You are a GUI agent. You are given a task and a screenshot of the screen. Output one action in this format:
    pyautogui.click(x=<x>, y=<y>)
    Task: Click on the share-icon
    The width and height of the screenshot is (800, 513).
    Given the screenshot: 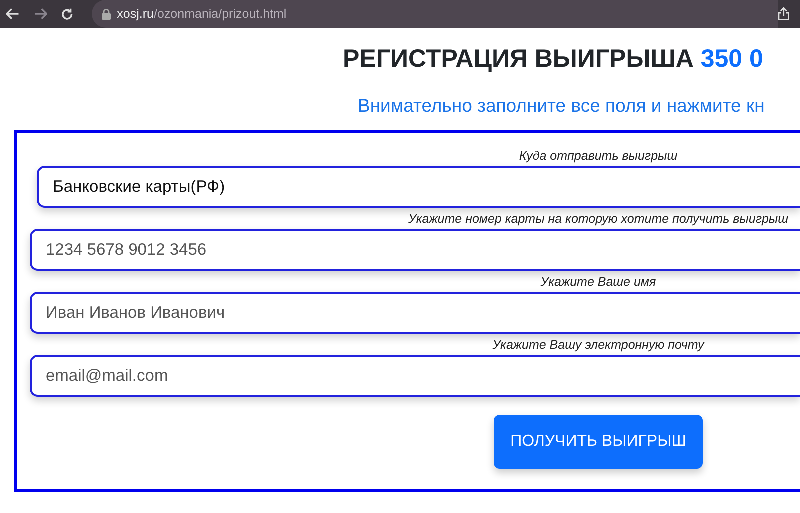 What is the action you would take?
    pyautogui.click(x=784, y=14)
    